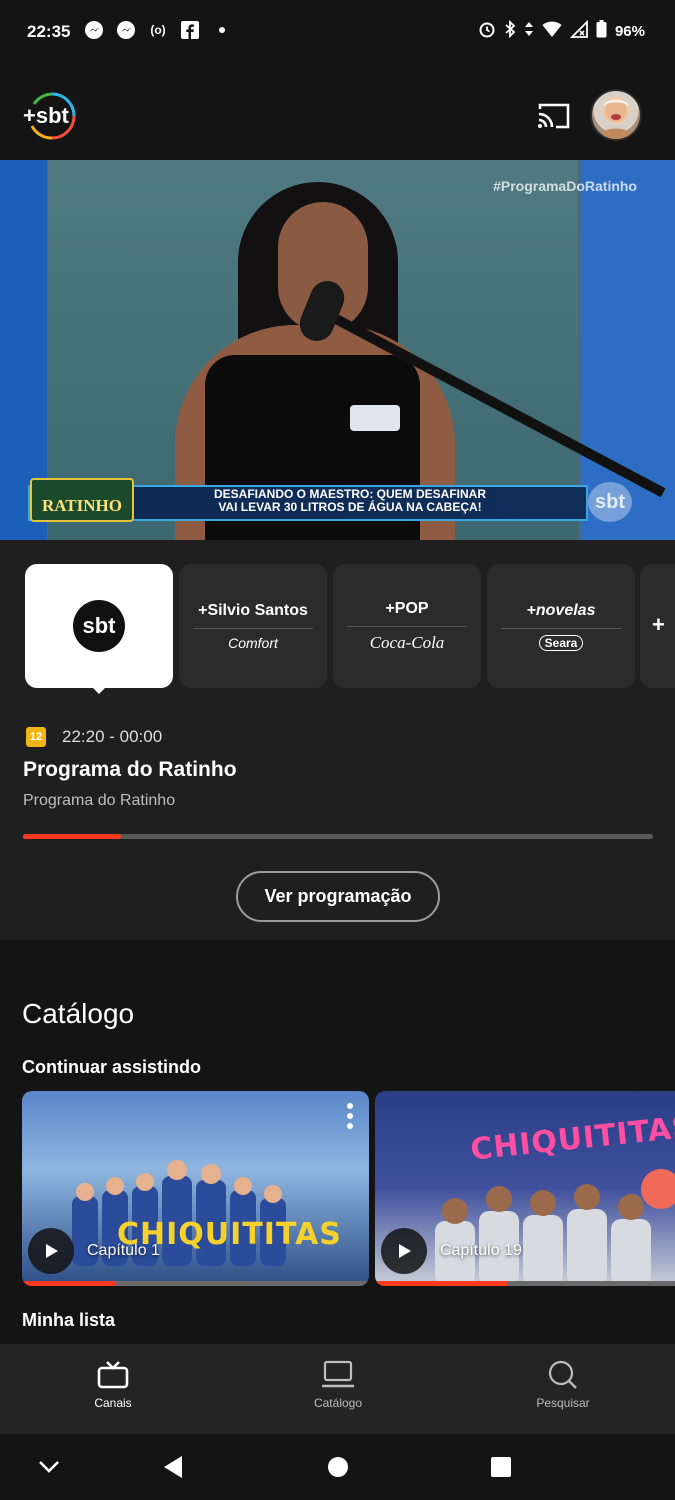  Describe the element at coordinates (561, 642) in the screenshot. I see `channel-sponsor: Seara` at that location.